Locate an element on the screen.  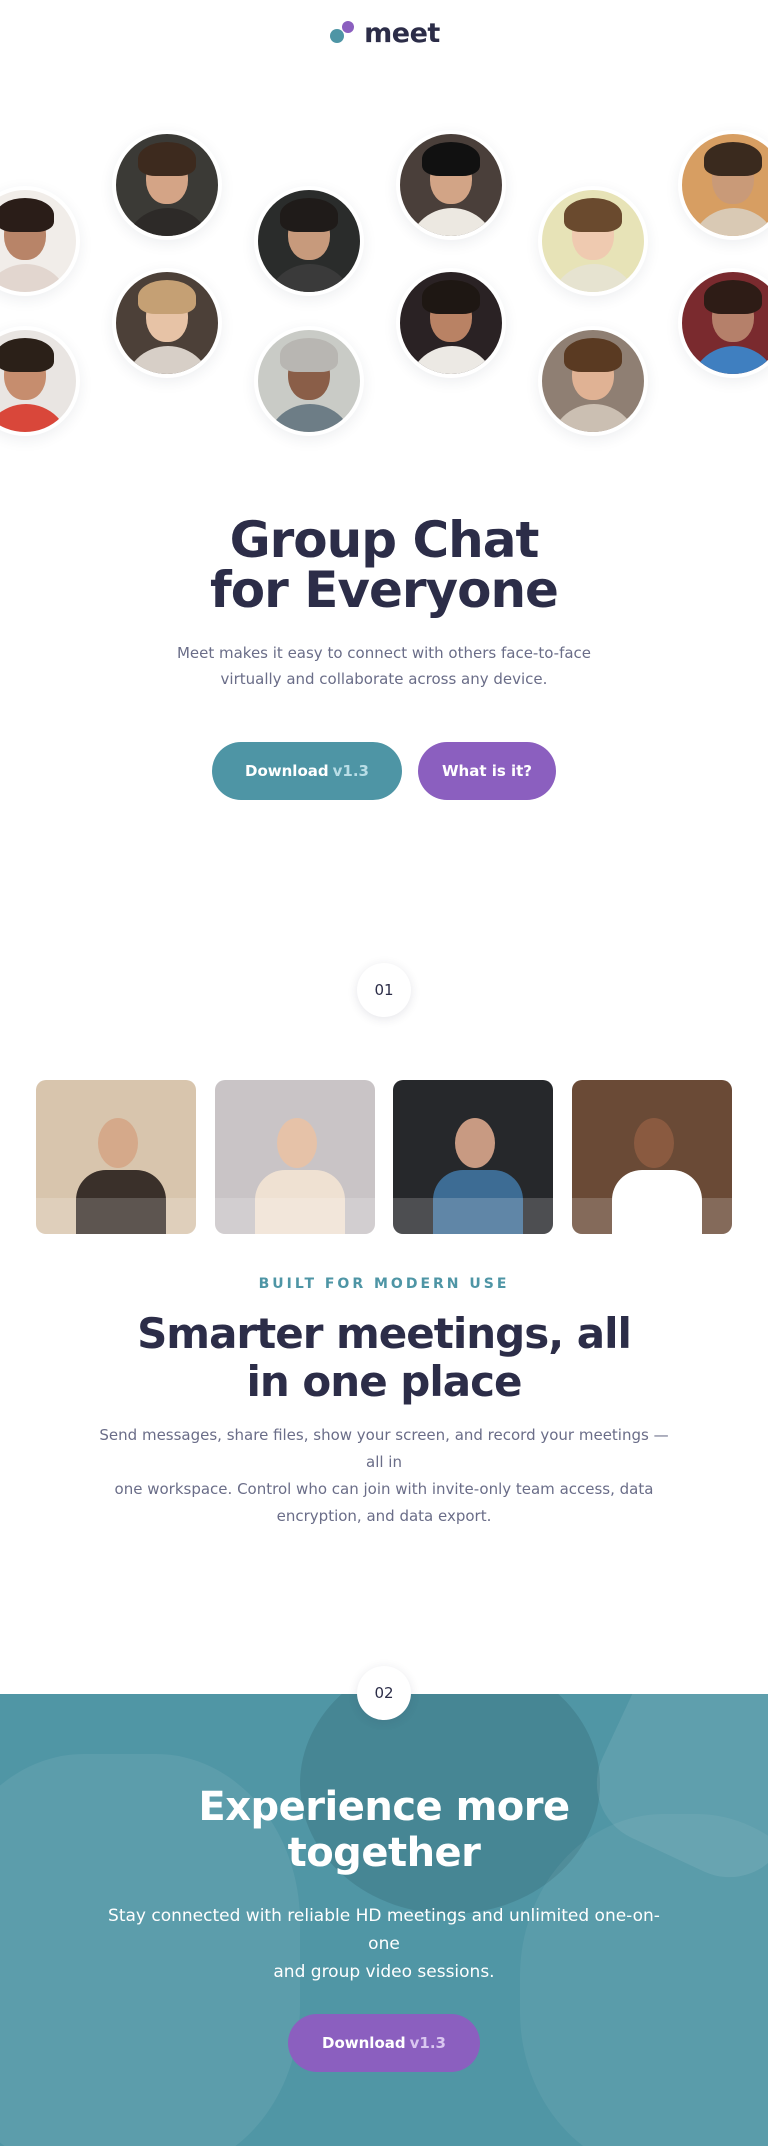
section-title: Smarter meetings, all in one place is located at coordinates (384, 1358).